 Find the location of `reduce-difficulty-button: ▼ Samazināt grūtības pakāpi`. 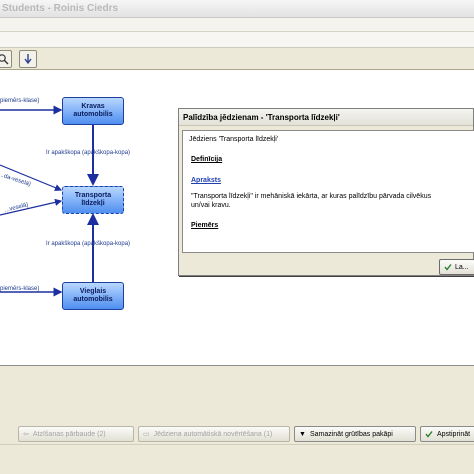

reduce-difficulty-button: ▼ Samazināt grūtības pakāpi is located at coordinates (355, 434).